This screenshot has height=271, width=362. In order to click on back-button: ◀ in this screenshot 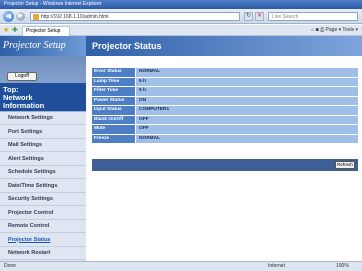, I will do `click(8, 16)`.